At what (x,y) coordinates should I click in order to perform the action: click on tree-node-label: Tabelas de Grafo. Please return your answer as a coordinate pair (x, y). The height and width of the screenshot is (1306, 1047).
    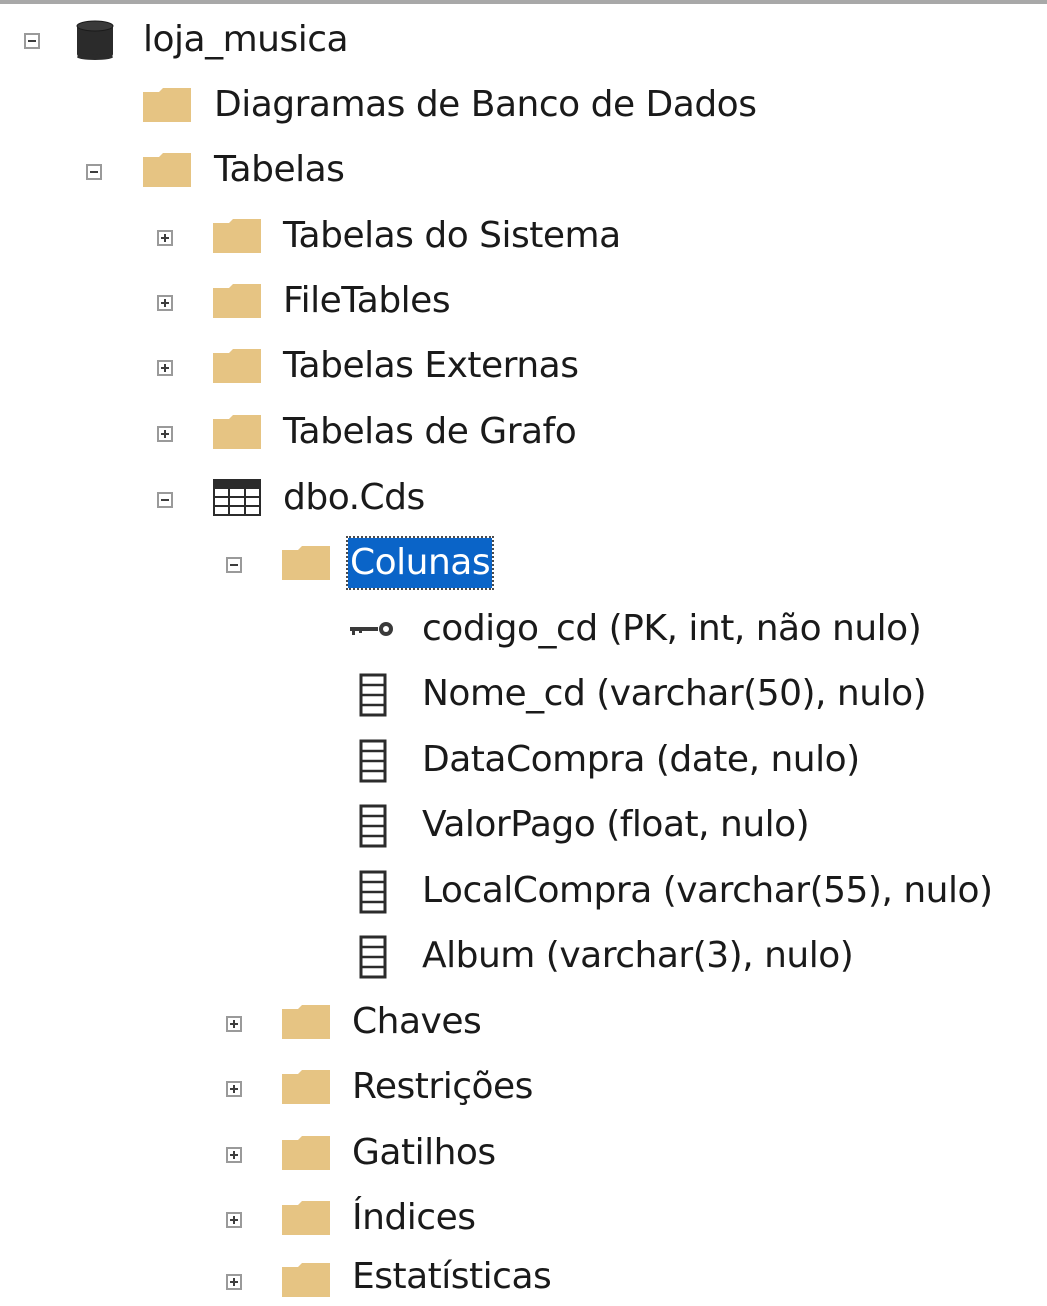
    Looking at the image, I should click on (430, 431).